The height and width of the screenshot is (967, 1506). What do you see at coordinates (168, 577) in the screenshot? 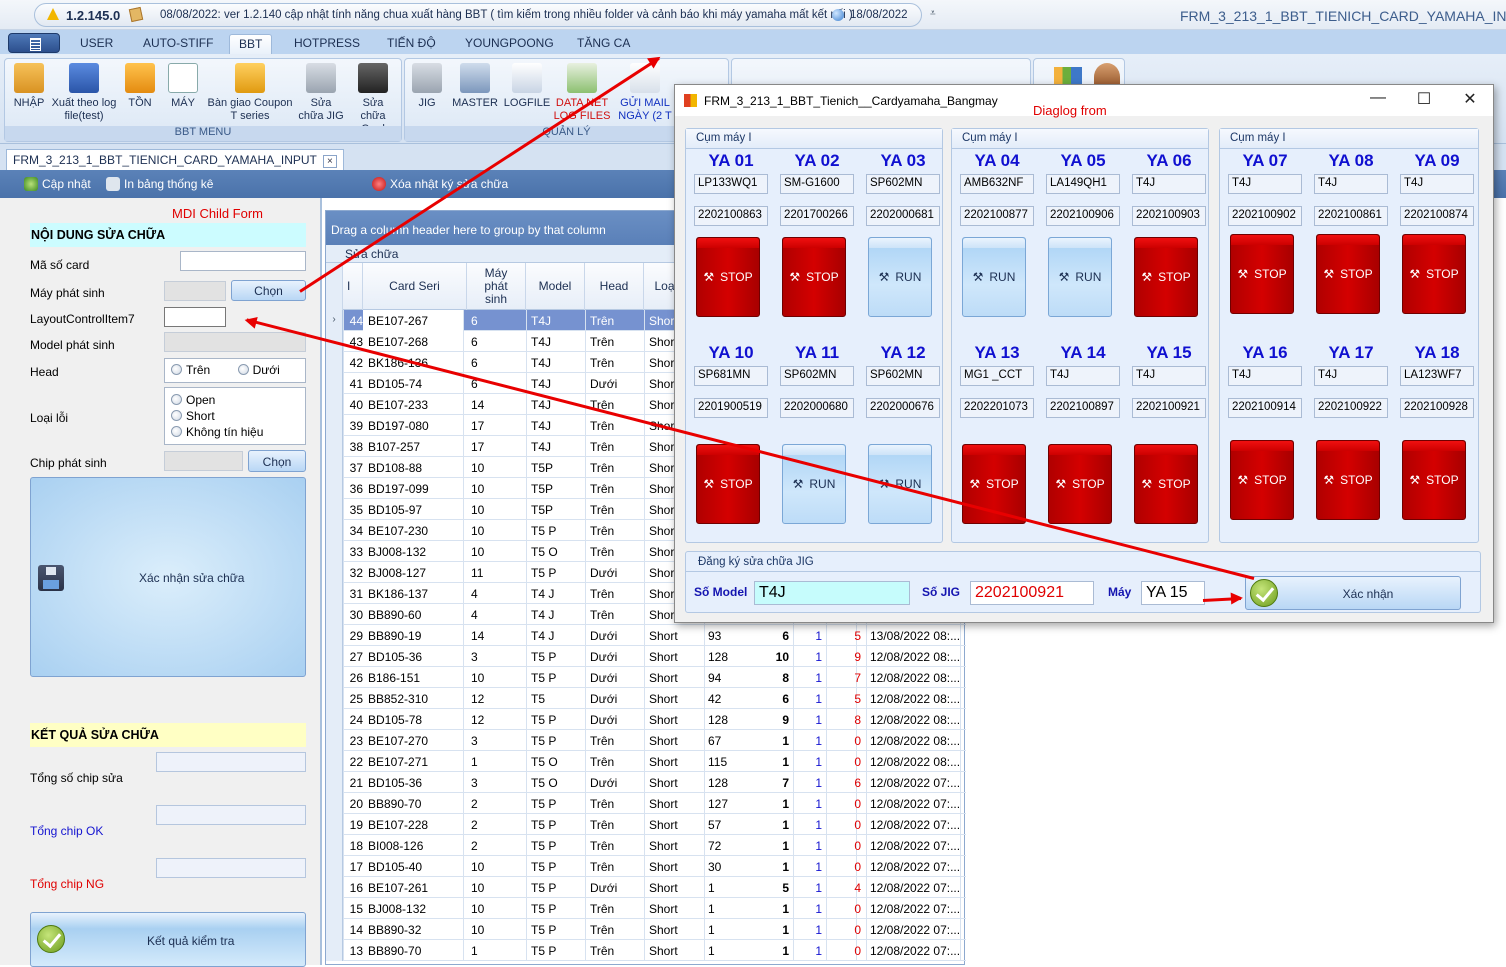
I see `confirm-repair-button: Xác nhận sửa chữa` at bounding box center [168, 577].